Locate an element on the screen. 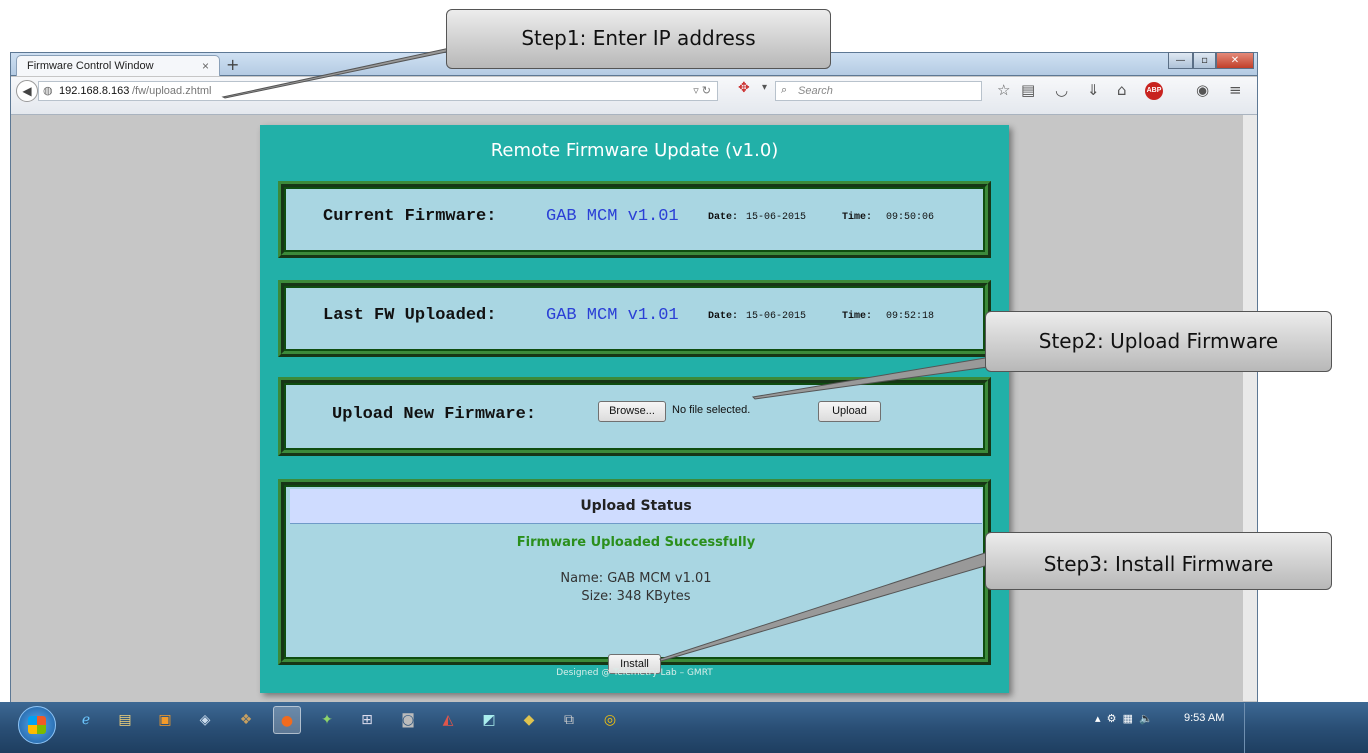  current-time: 09:50:06 is located at coordinates (910, 217).